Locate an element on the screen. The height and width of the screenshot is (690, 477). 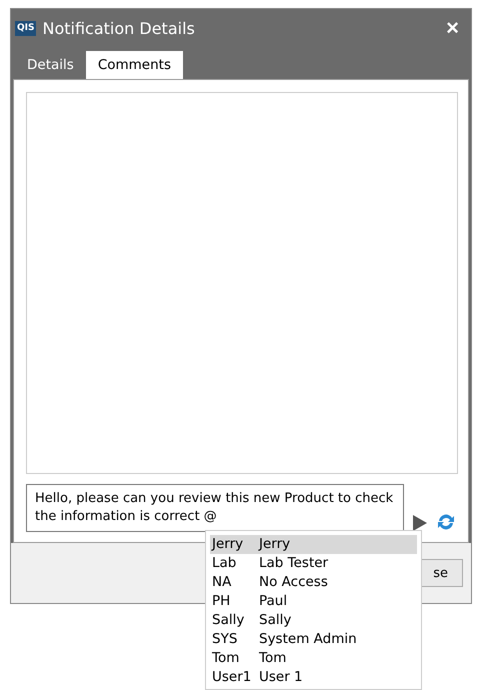
tab: Details is located at coordinates (50, 65).